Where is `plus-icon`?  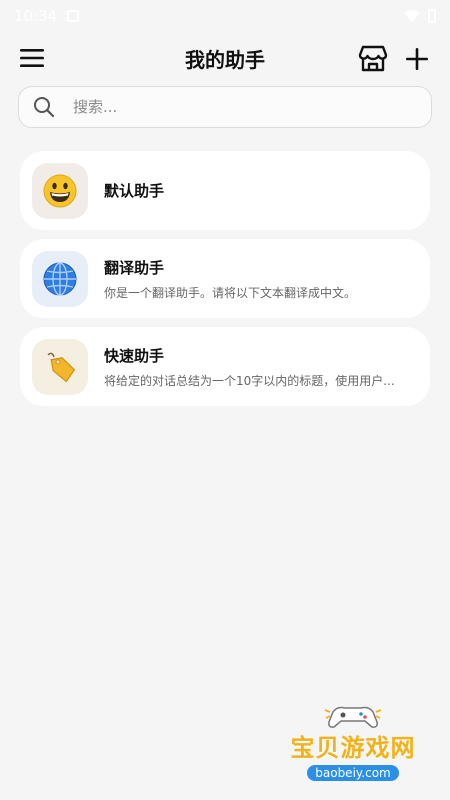
plus-icon is located at coordinates (417, 59).